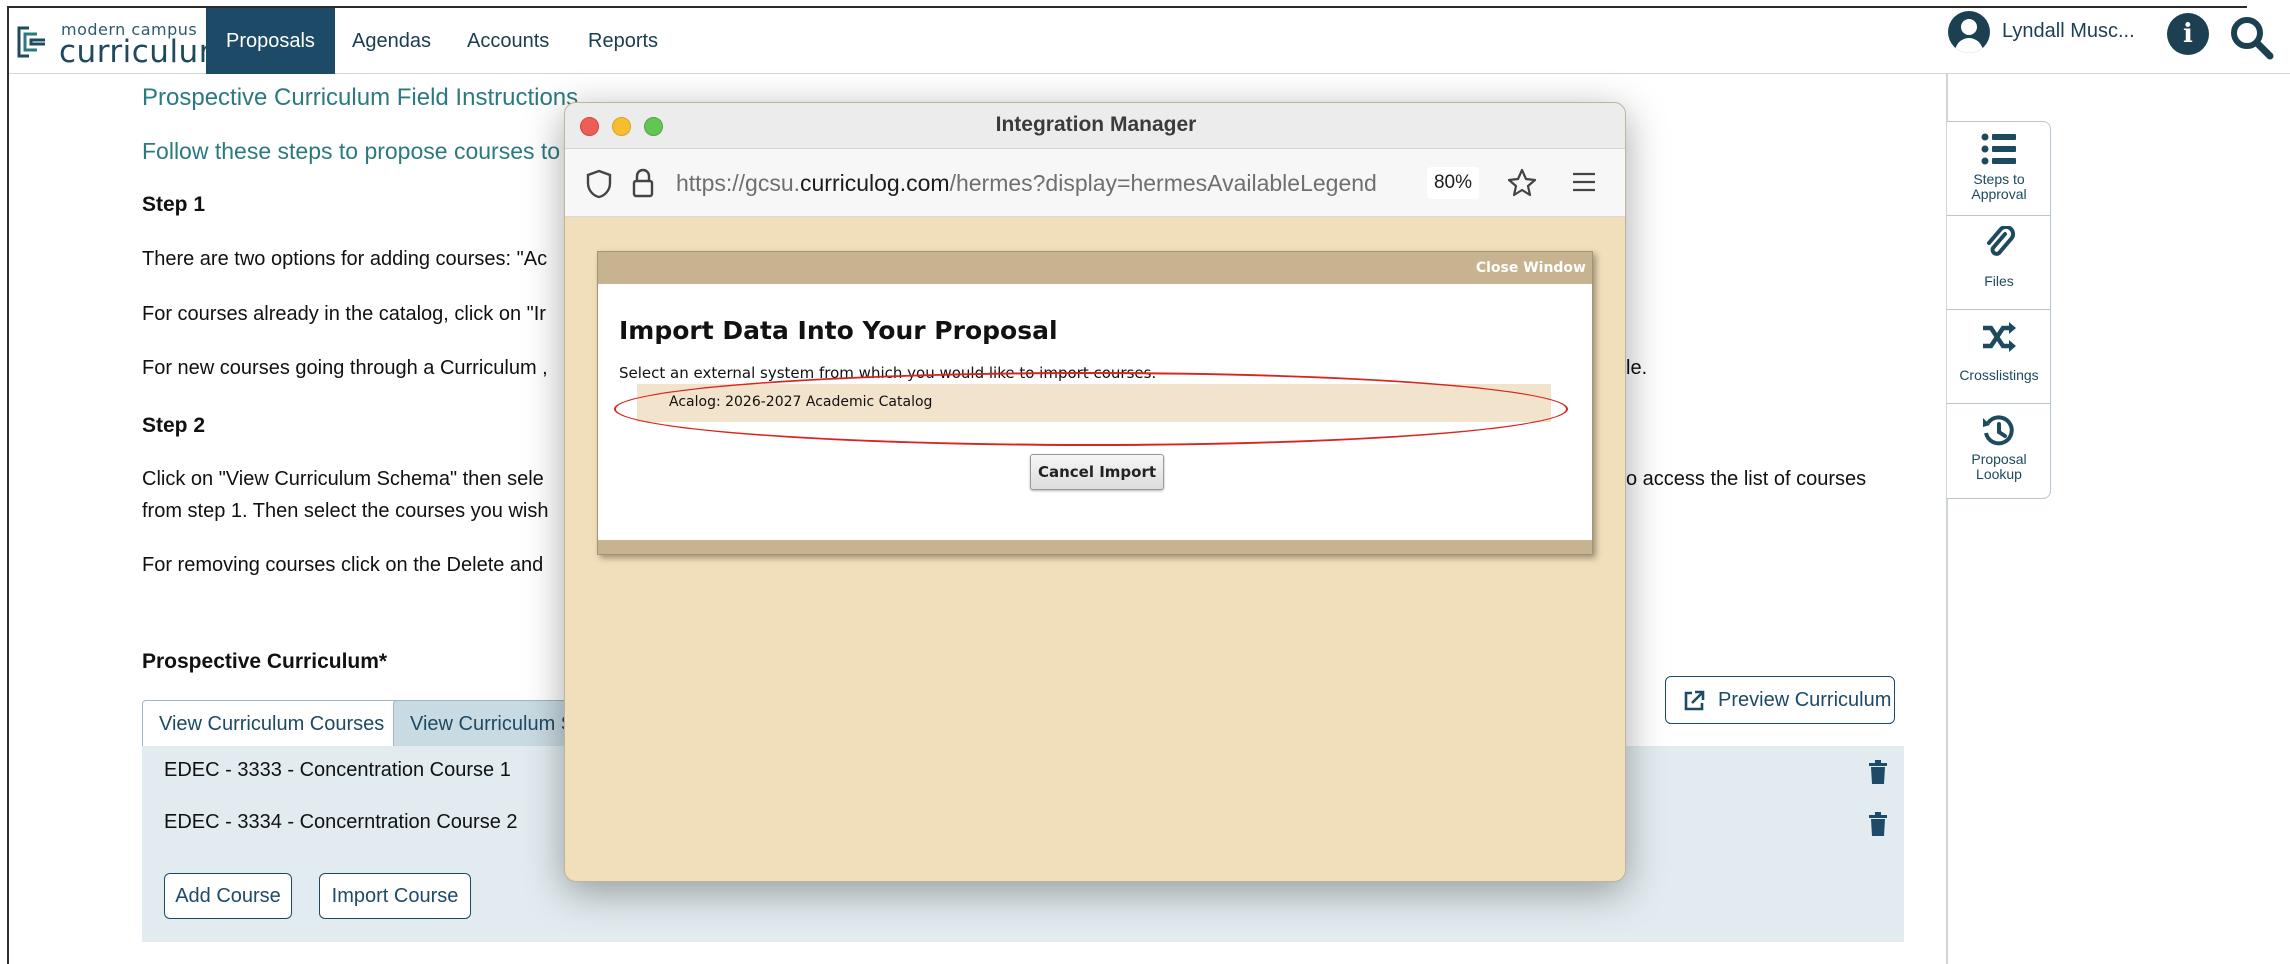 The width and height of the screenshot is (2290, 964). I want to click on preview-curriculum-label: Preview Curriculum, so click(1805, 700).